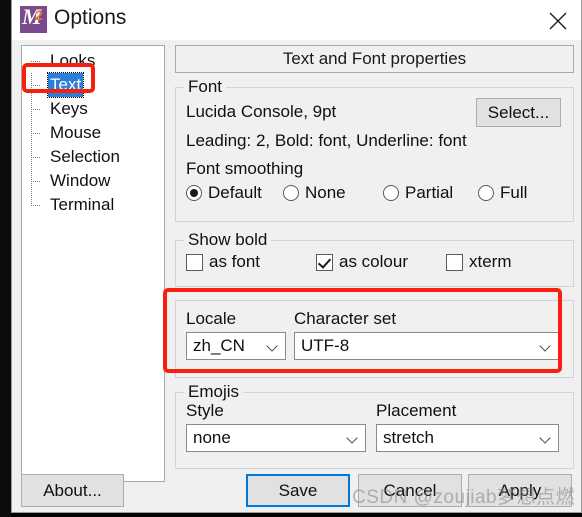  I want to click on tree-item-label: Mouse, so click(76, 132).